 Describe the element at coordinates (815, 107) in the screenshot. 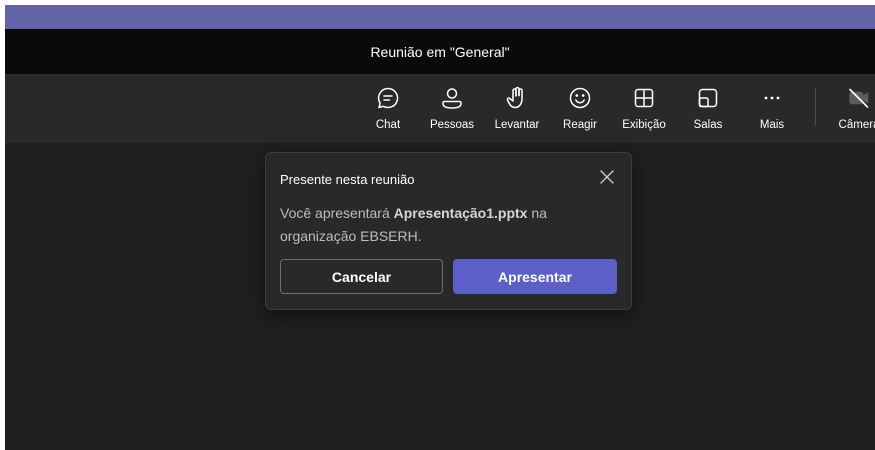

I see `toolbar-divider` at that location.